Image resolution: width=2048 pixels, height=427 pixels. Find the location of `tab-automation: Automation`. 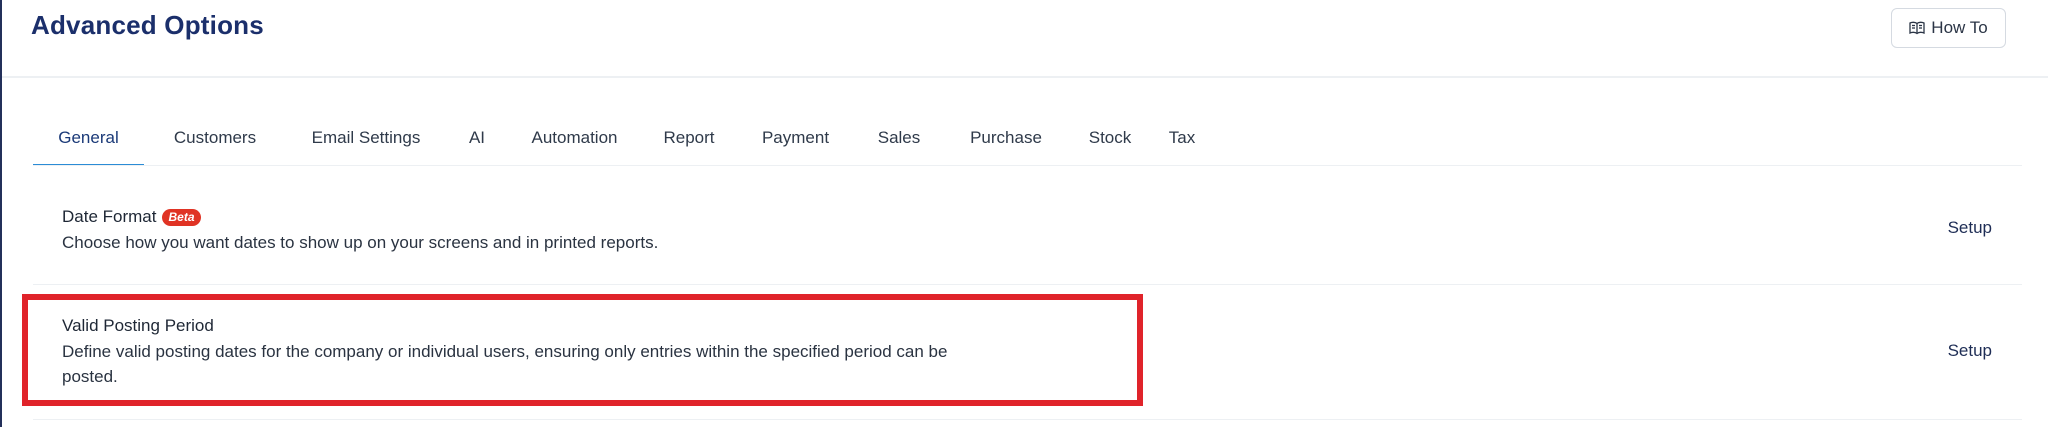

tab-automation: Automation is located at coordinates (574, 142).